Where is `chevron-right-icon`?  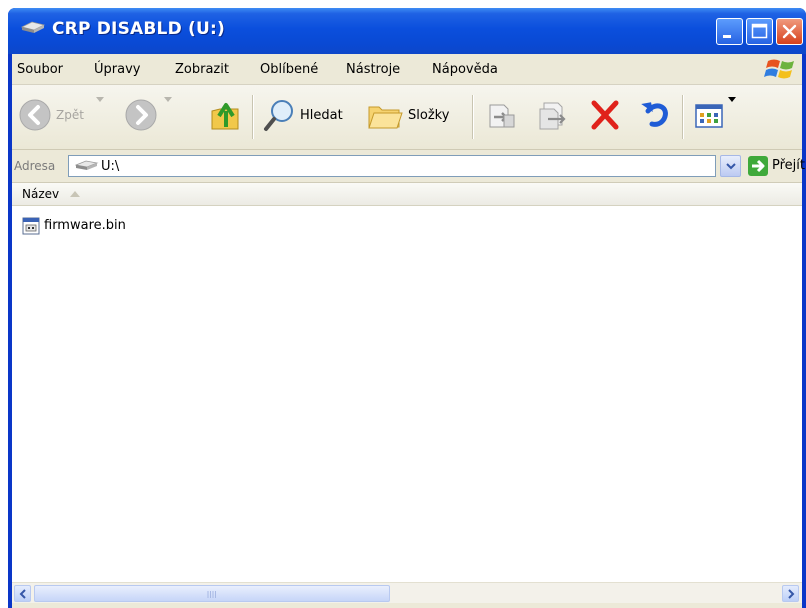 chevron-right-icon is located at coordinates (791, 594).